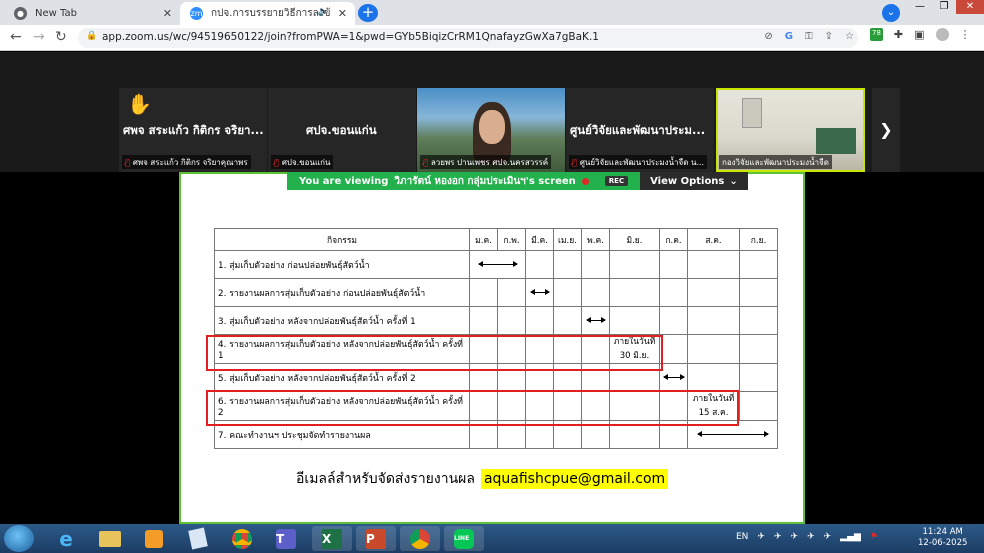 Image resolution: width=984 pixels, height=553 pixels. What do you see at coordinates (332, 538) in the screenshot?
I see `excel-icon: X` at bounding box center [332, 538].